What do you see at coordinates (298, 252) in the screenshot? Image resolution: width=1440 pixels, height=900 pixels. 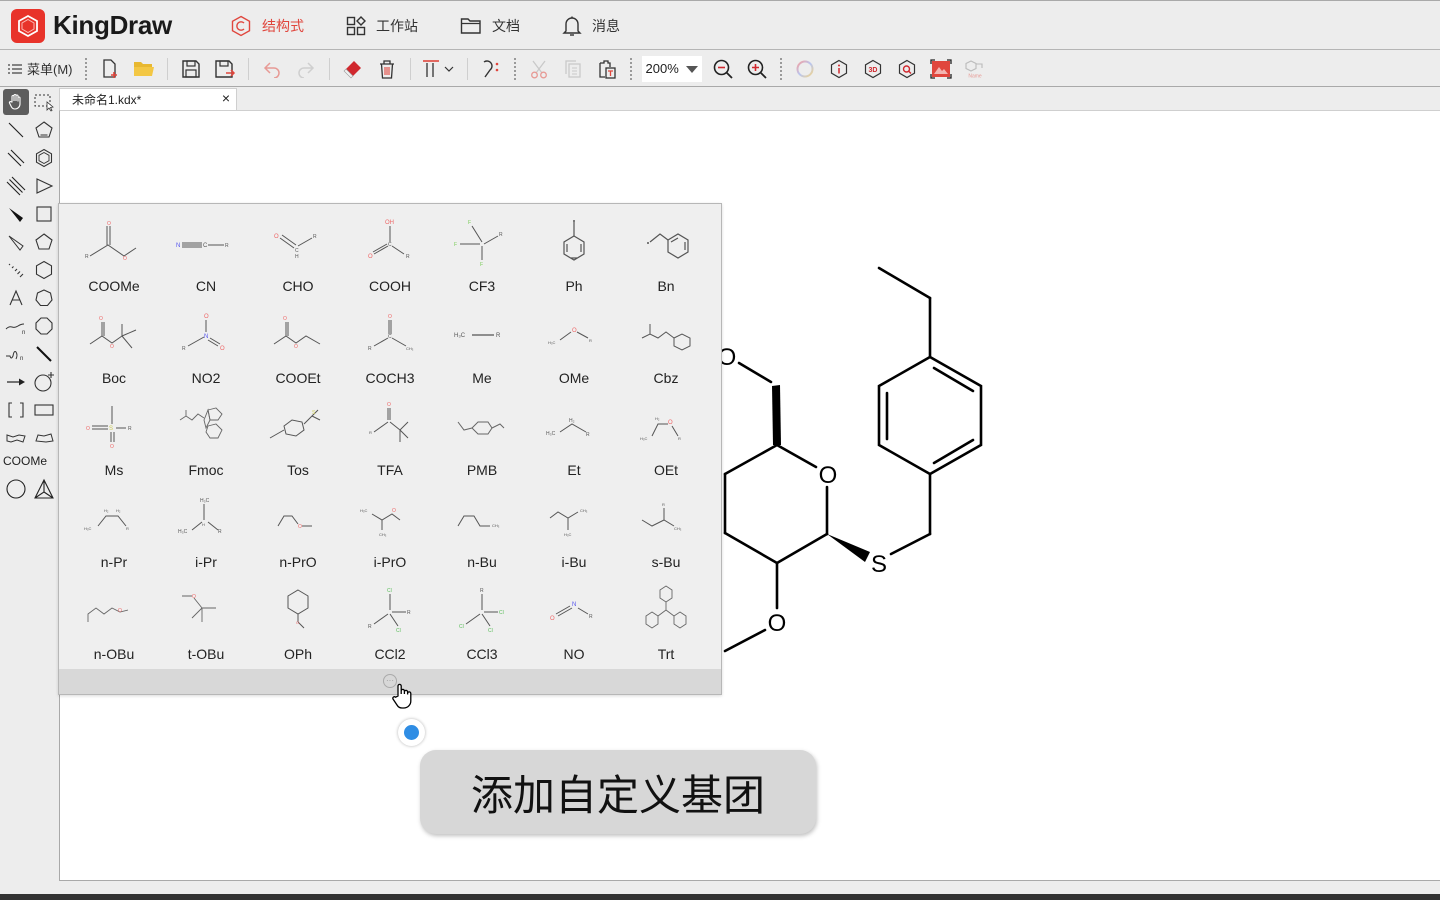 I see `group-item-cho: O C H R CHO` at bounding box center [298, 252].